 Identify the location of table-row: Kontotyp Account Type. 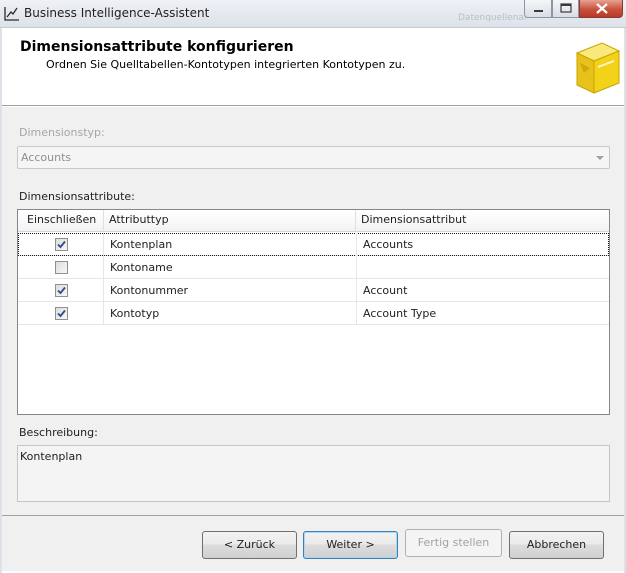
(313, 313).